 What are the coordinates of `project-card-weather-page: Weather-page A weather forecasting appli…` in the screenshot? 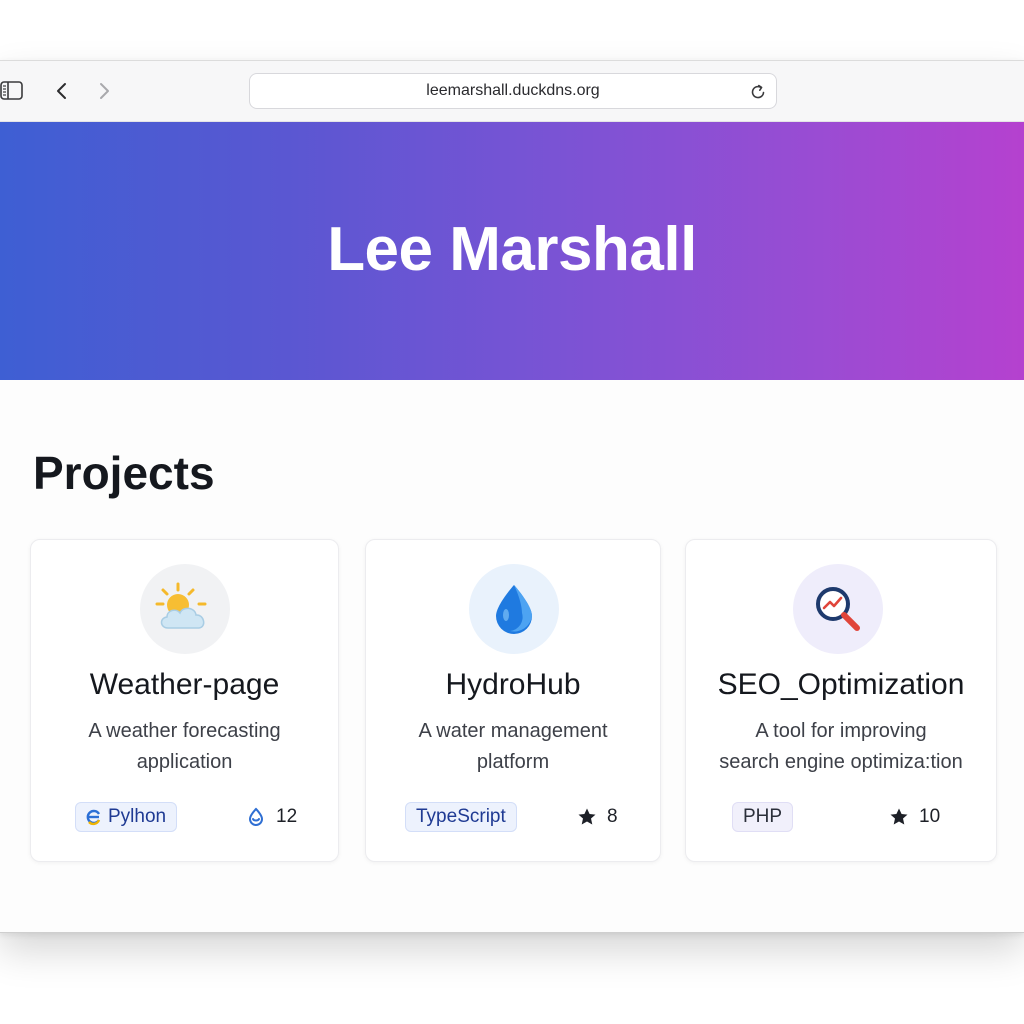 It's located at (184, 700).